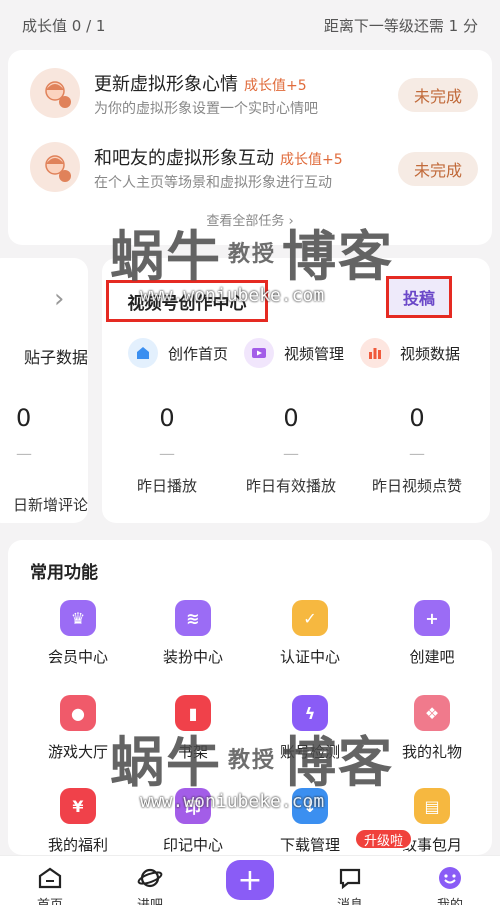 This screenshot has height=905, width=500. Describe the element at coordinates (193, 618) in the screenshot. I see `wardrobe-icon: ≋` at that location.